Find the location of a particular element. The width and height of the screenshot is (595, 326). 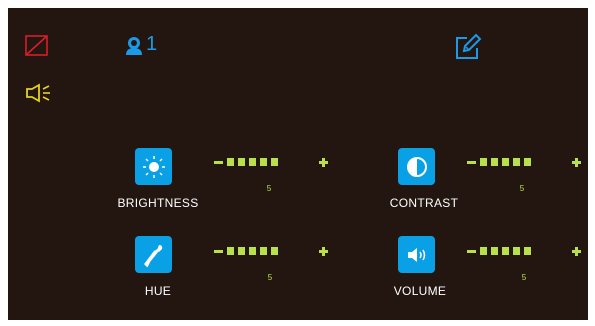

volume-value: 5 is located at coordinates (524, 277).